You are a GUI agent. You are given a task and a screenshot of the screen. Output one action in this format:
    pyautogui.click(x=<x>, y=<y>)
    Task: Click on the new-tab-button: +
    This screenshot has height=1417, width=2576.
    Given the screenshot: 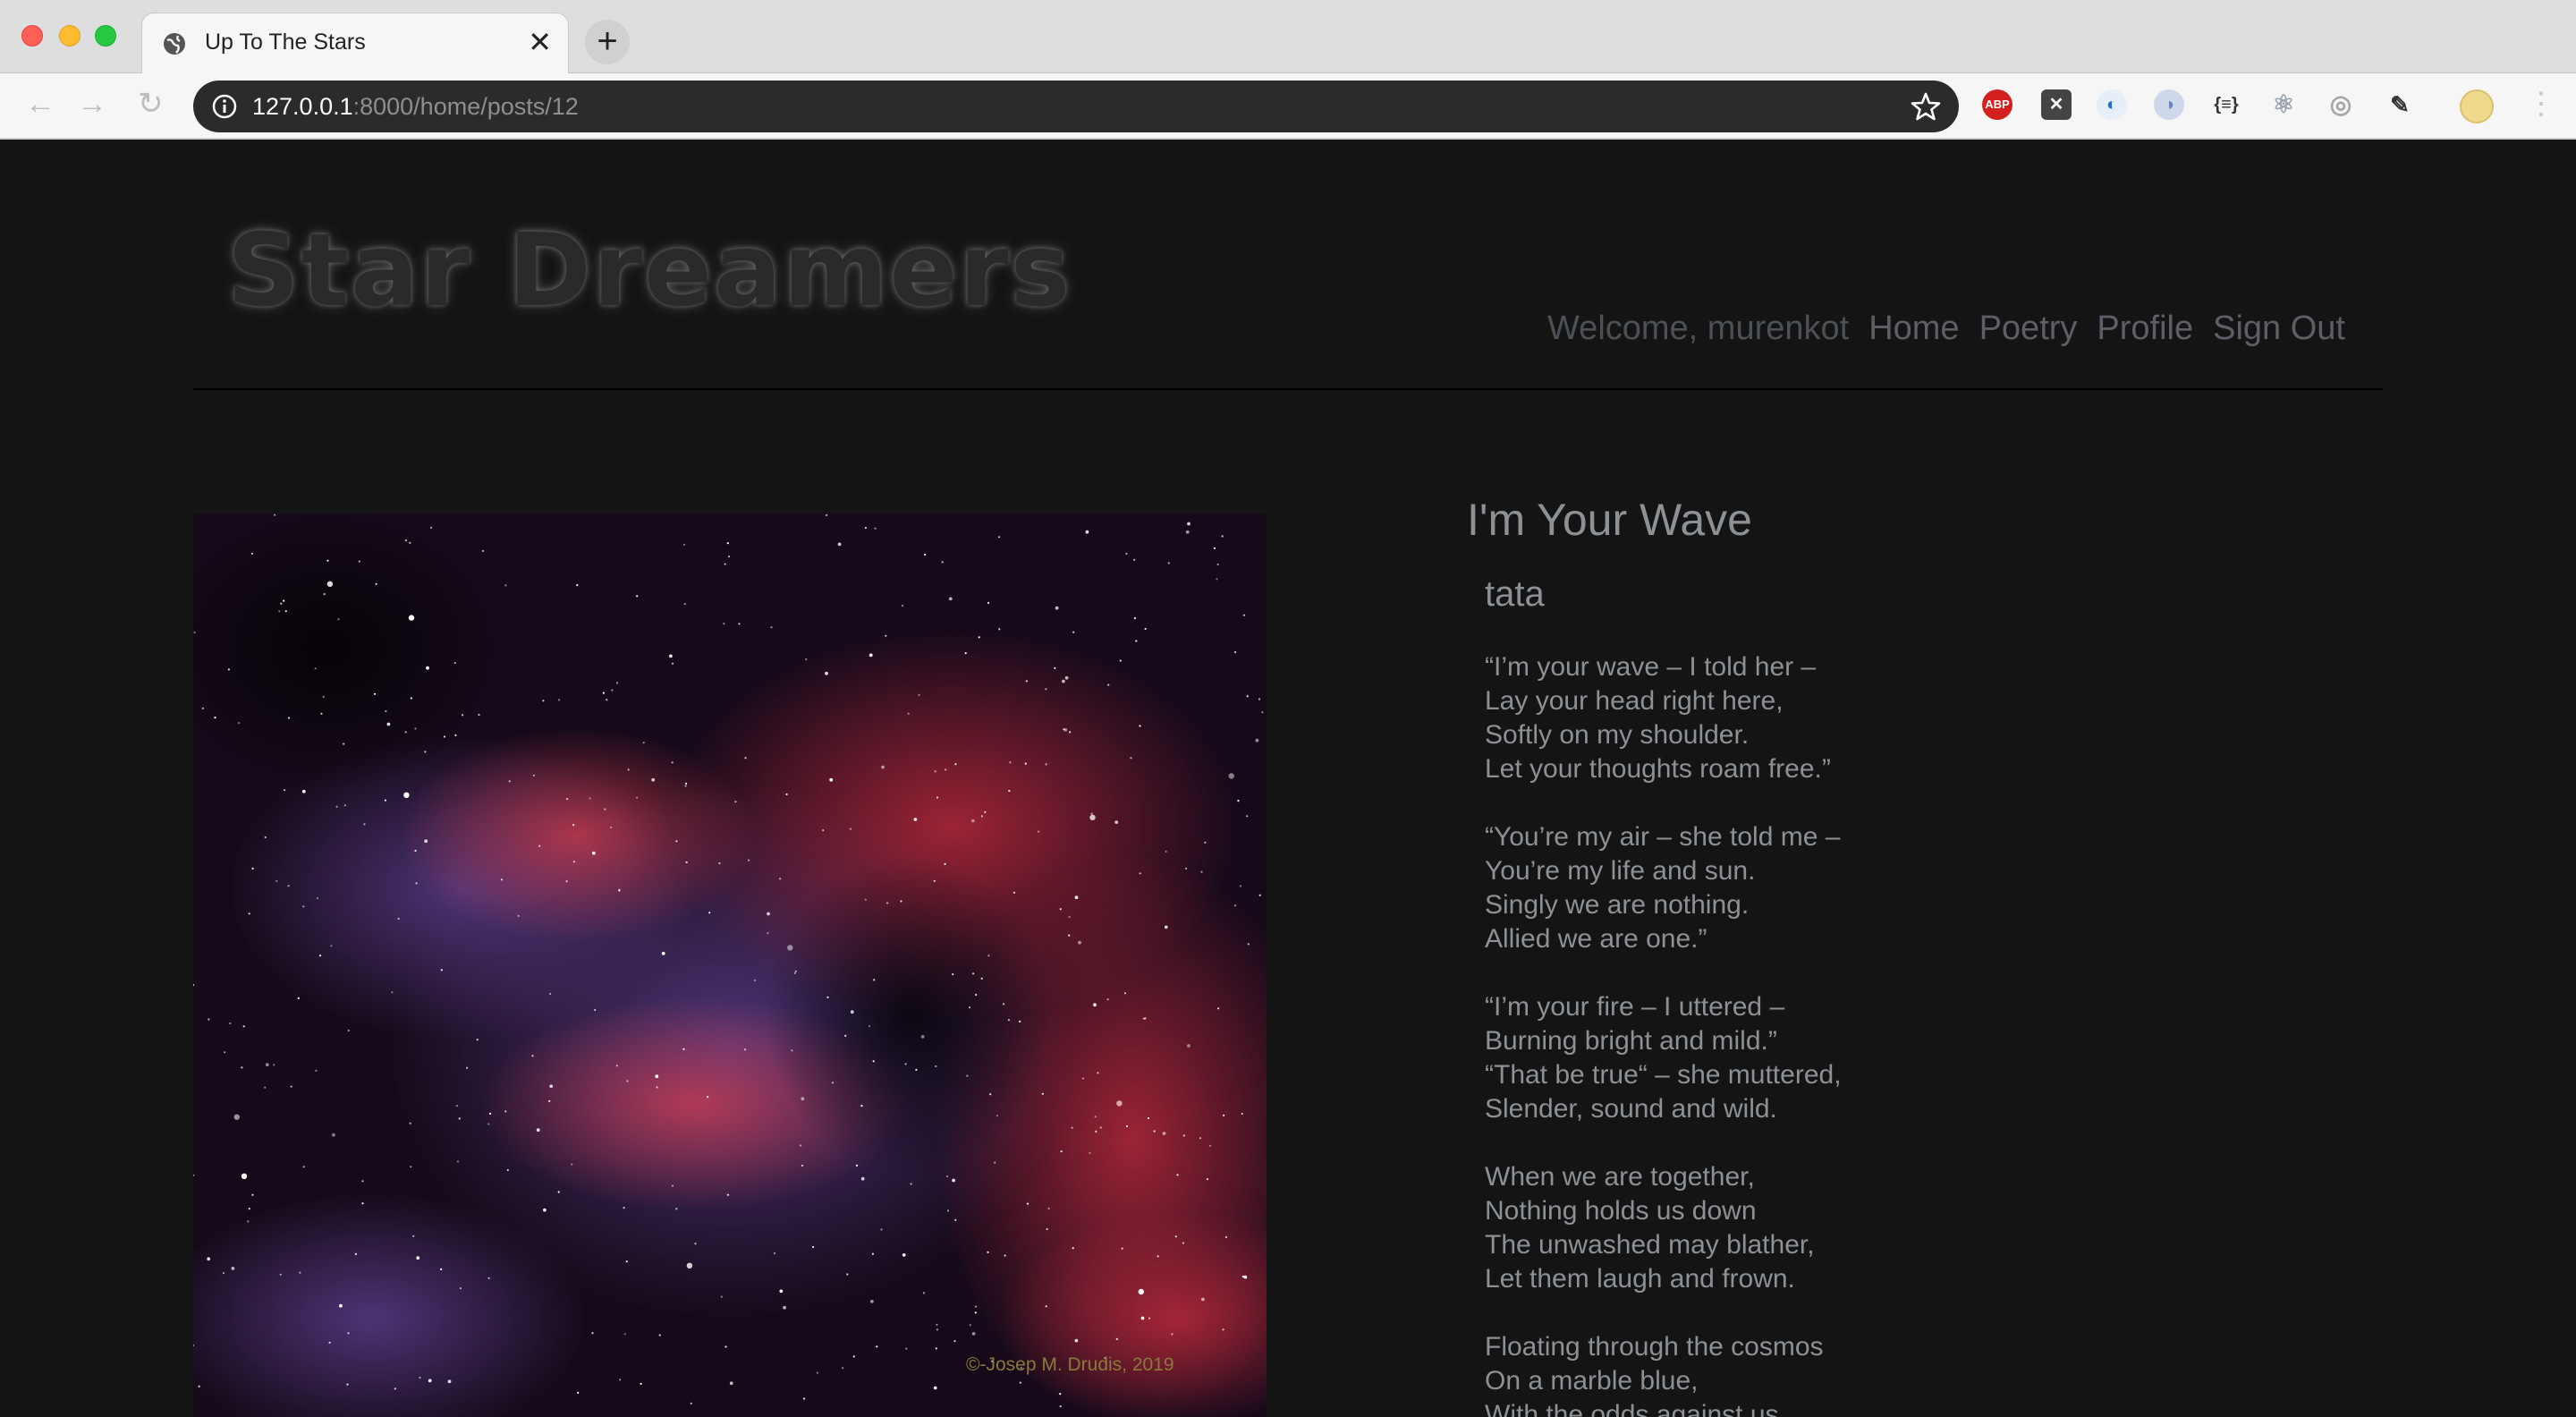 What is the action you would take?
    pyautogui.click(x=607, y=42)
    